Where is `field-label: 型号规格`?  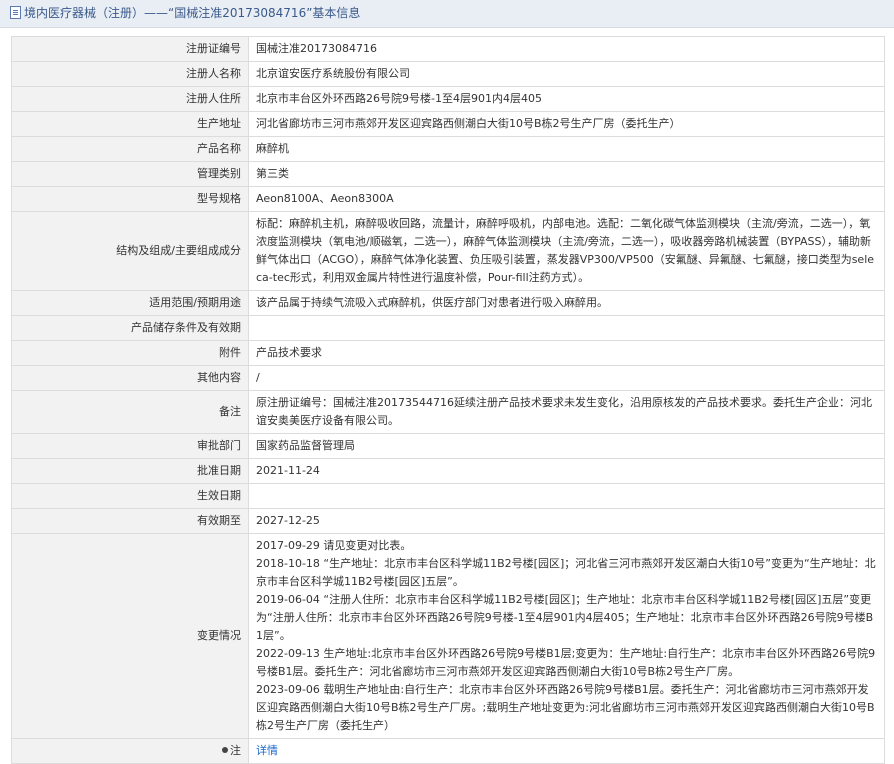
field-label: 型号规格 is located at coordinates (130, 199).